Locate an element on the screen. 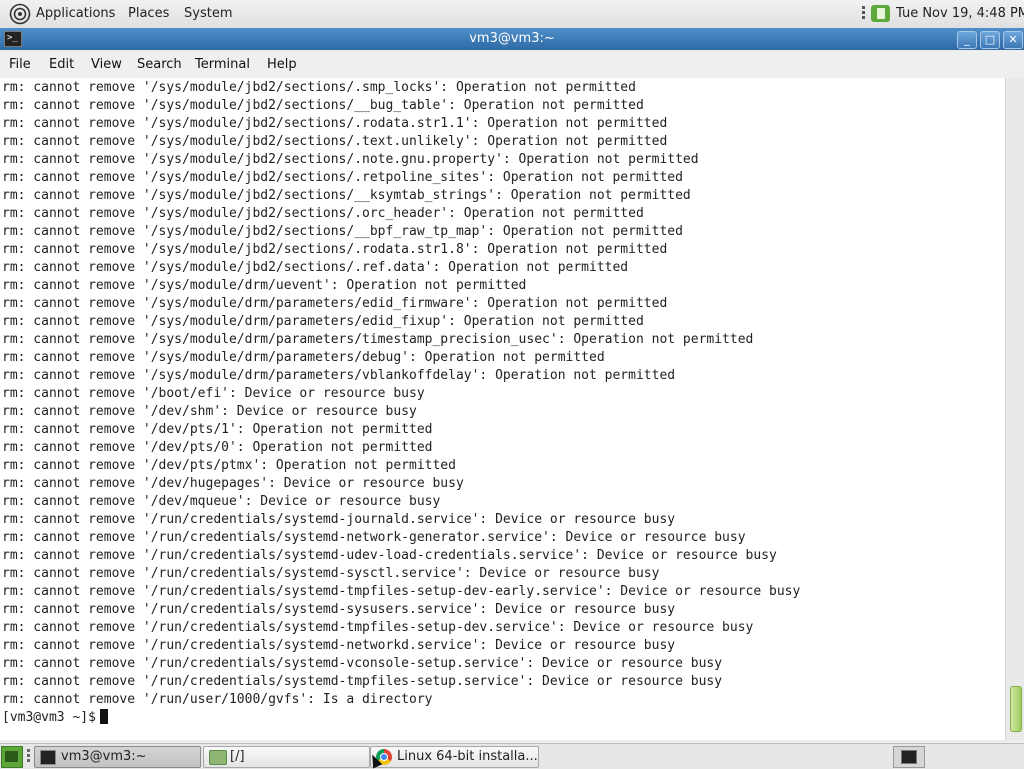 This screenshot has width=1024, height=769. menu-search: Search is located at coordinates (159, 64).